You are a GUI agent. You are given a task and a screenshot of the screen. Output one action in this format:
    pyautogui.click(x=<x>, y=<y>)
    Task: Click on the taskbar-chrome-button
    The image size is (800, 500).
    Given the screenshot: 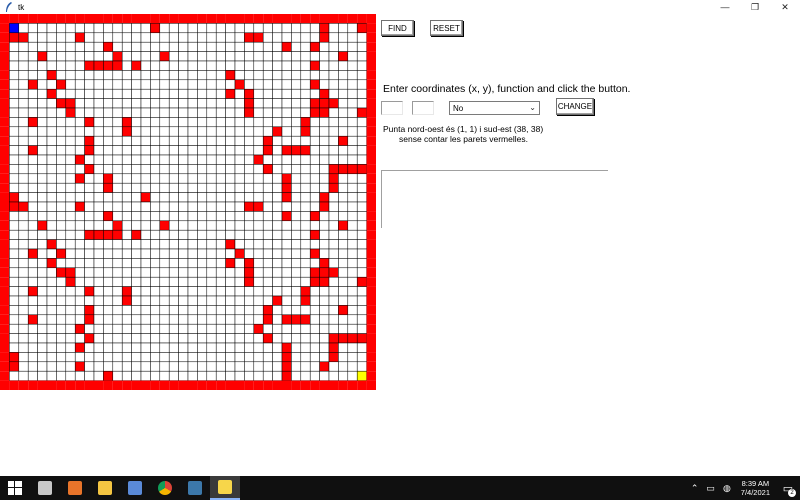 What is the action you would take?
    pyautogui.click(x=165, y=488)
    